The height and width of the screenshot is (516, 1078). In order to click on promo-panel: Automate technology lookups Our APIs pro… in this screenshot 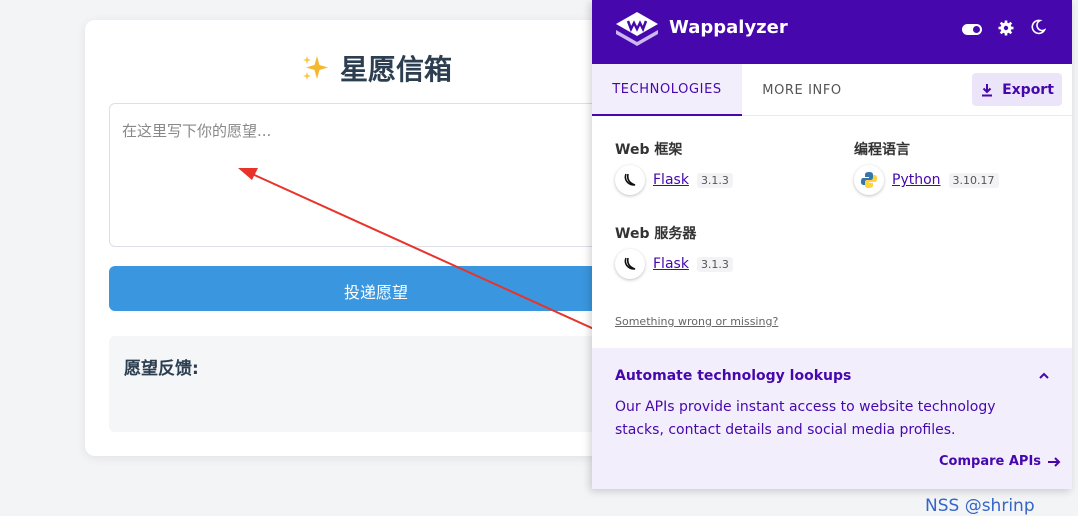, I will do `click(832, 418)`.